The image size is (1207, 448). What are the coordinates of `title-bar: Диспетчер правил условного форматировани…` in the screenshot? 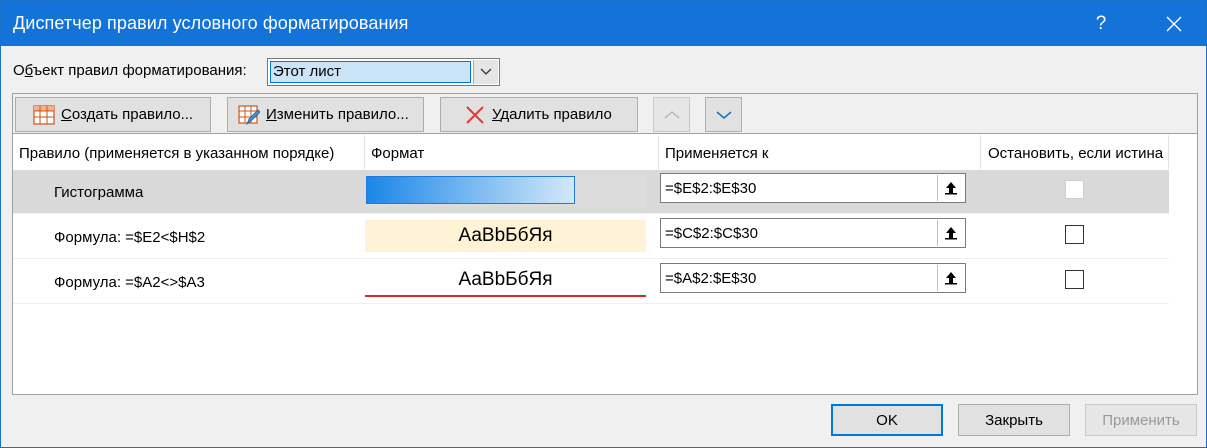 It's located at (603, 23).